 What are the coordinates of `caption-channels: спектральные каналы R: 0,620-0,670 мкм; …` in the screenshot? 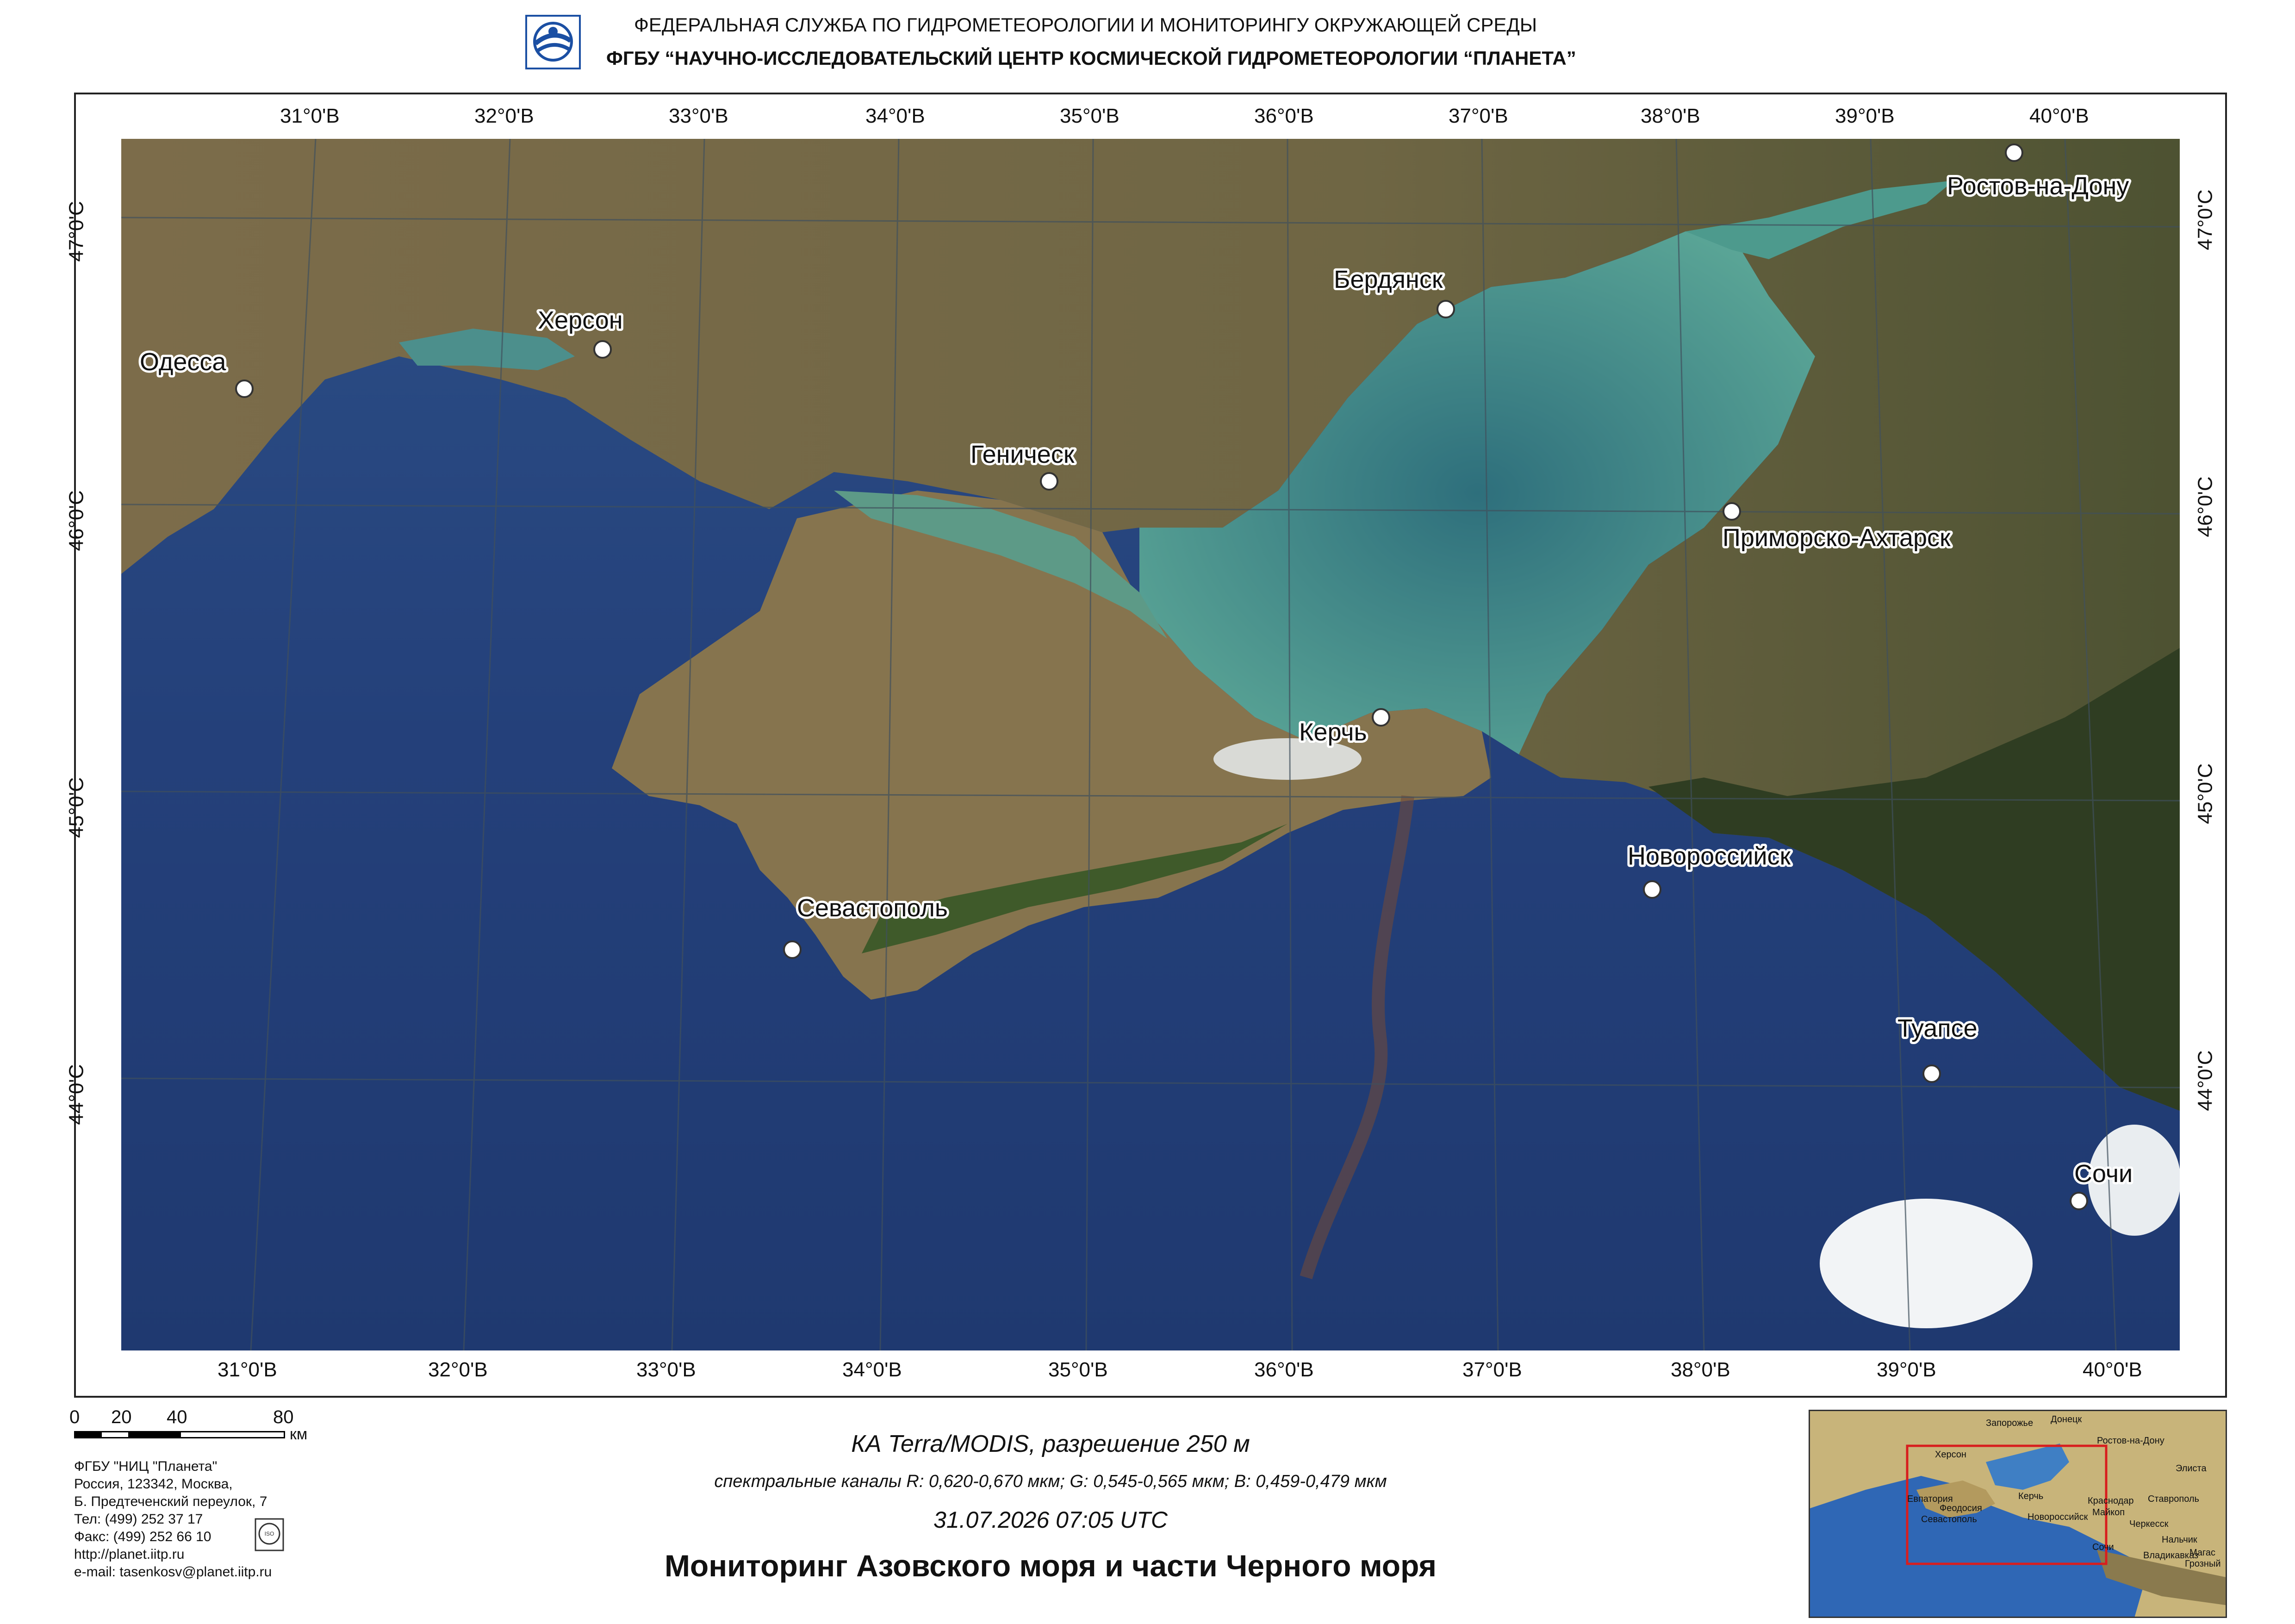 It's located at (1050, 1481).